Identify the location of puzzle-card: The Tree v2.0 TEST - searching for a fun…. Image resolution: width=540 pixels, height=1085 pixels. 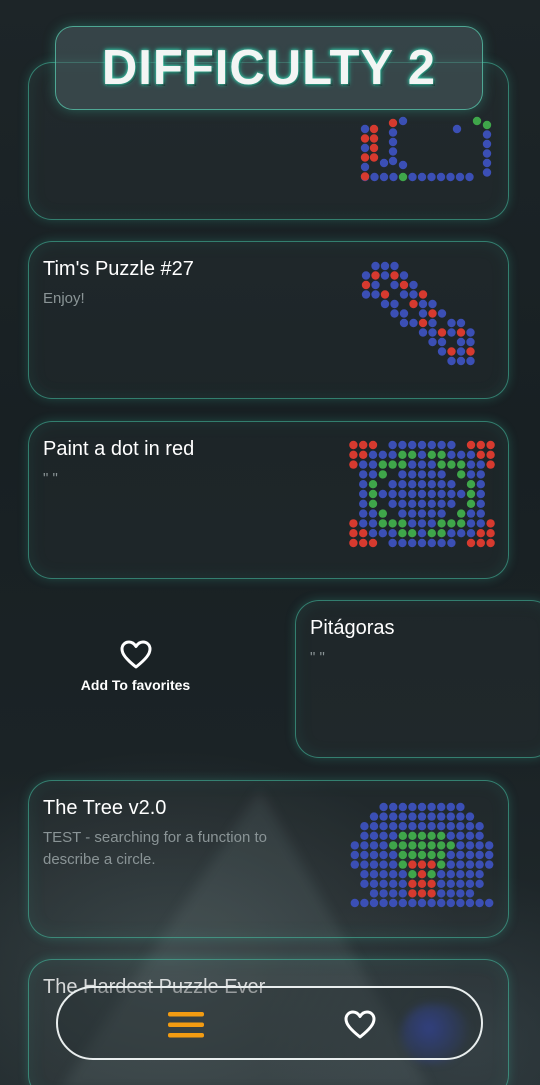
(268, 859).